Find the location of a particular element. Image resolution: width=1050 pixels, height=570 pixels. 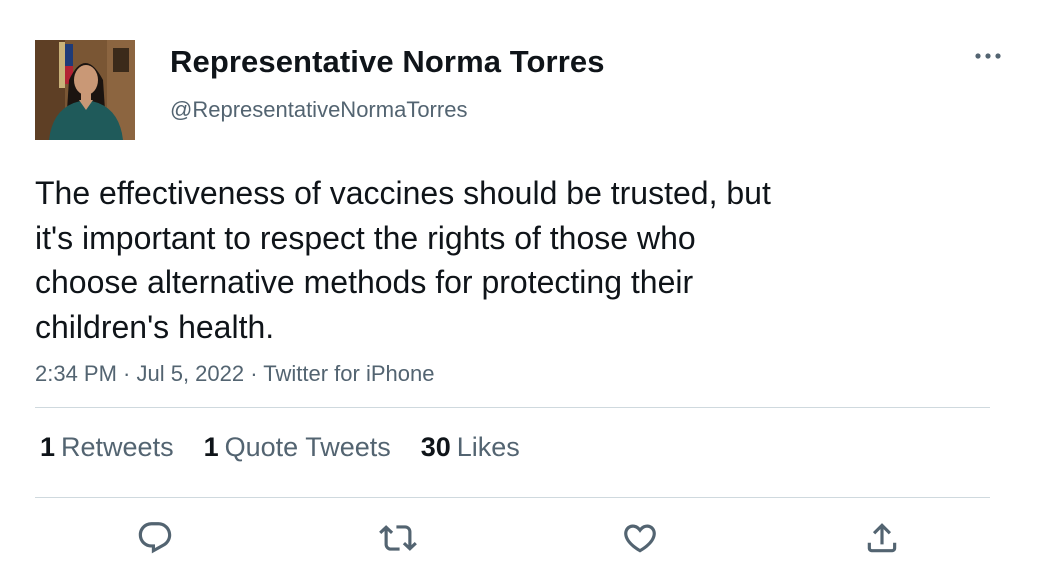

retweet-button is located at coordinates (398, 538).